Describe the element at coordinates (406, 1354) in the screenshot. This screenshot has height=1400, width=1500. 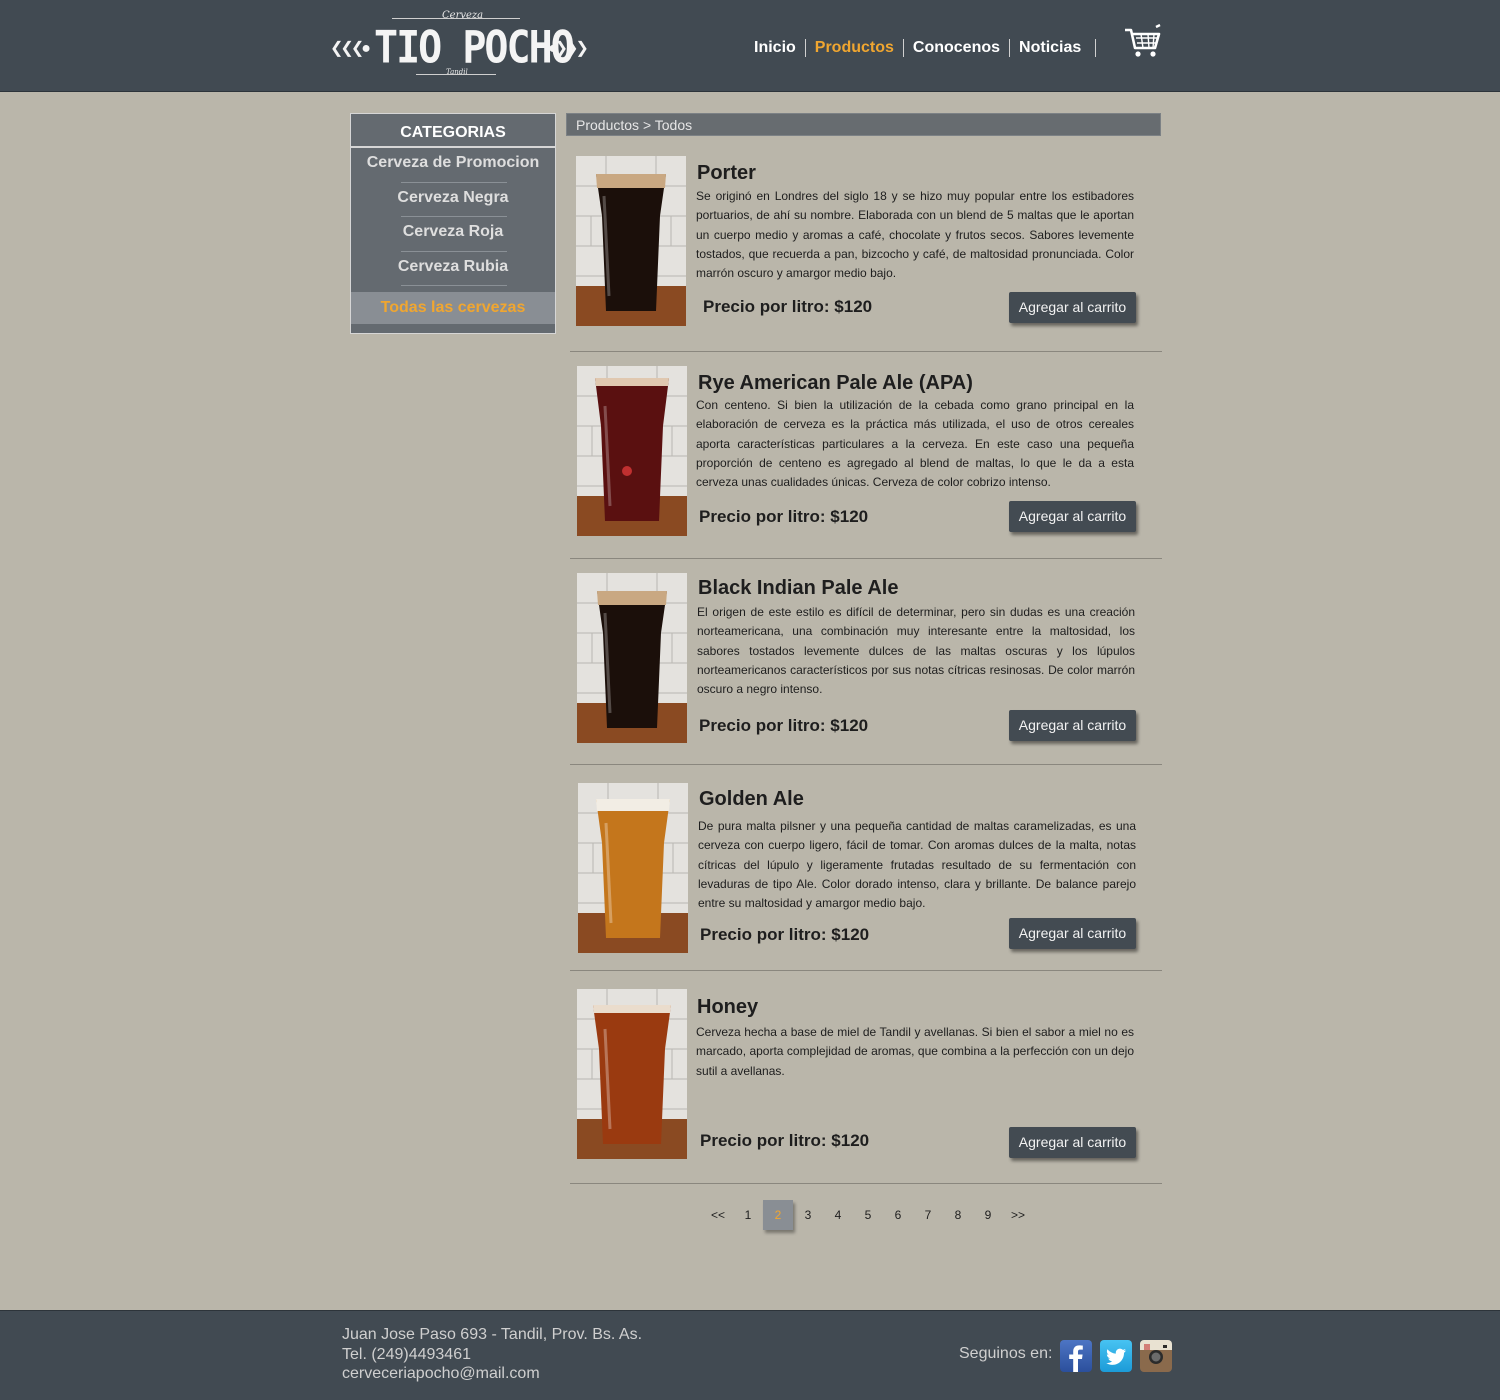
I see `footer-phone: Tel. (249)4493461` at that location.